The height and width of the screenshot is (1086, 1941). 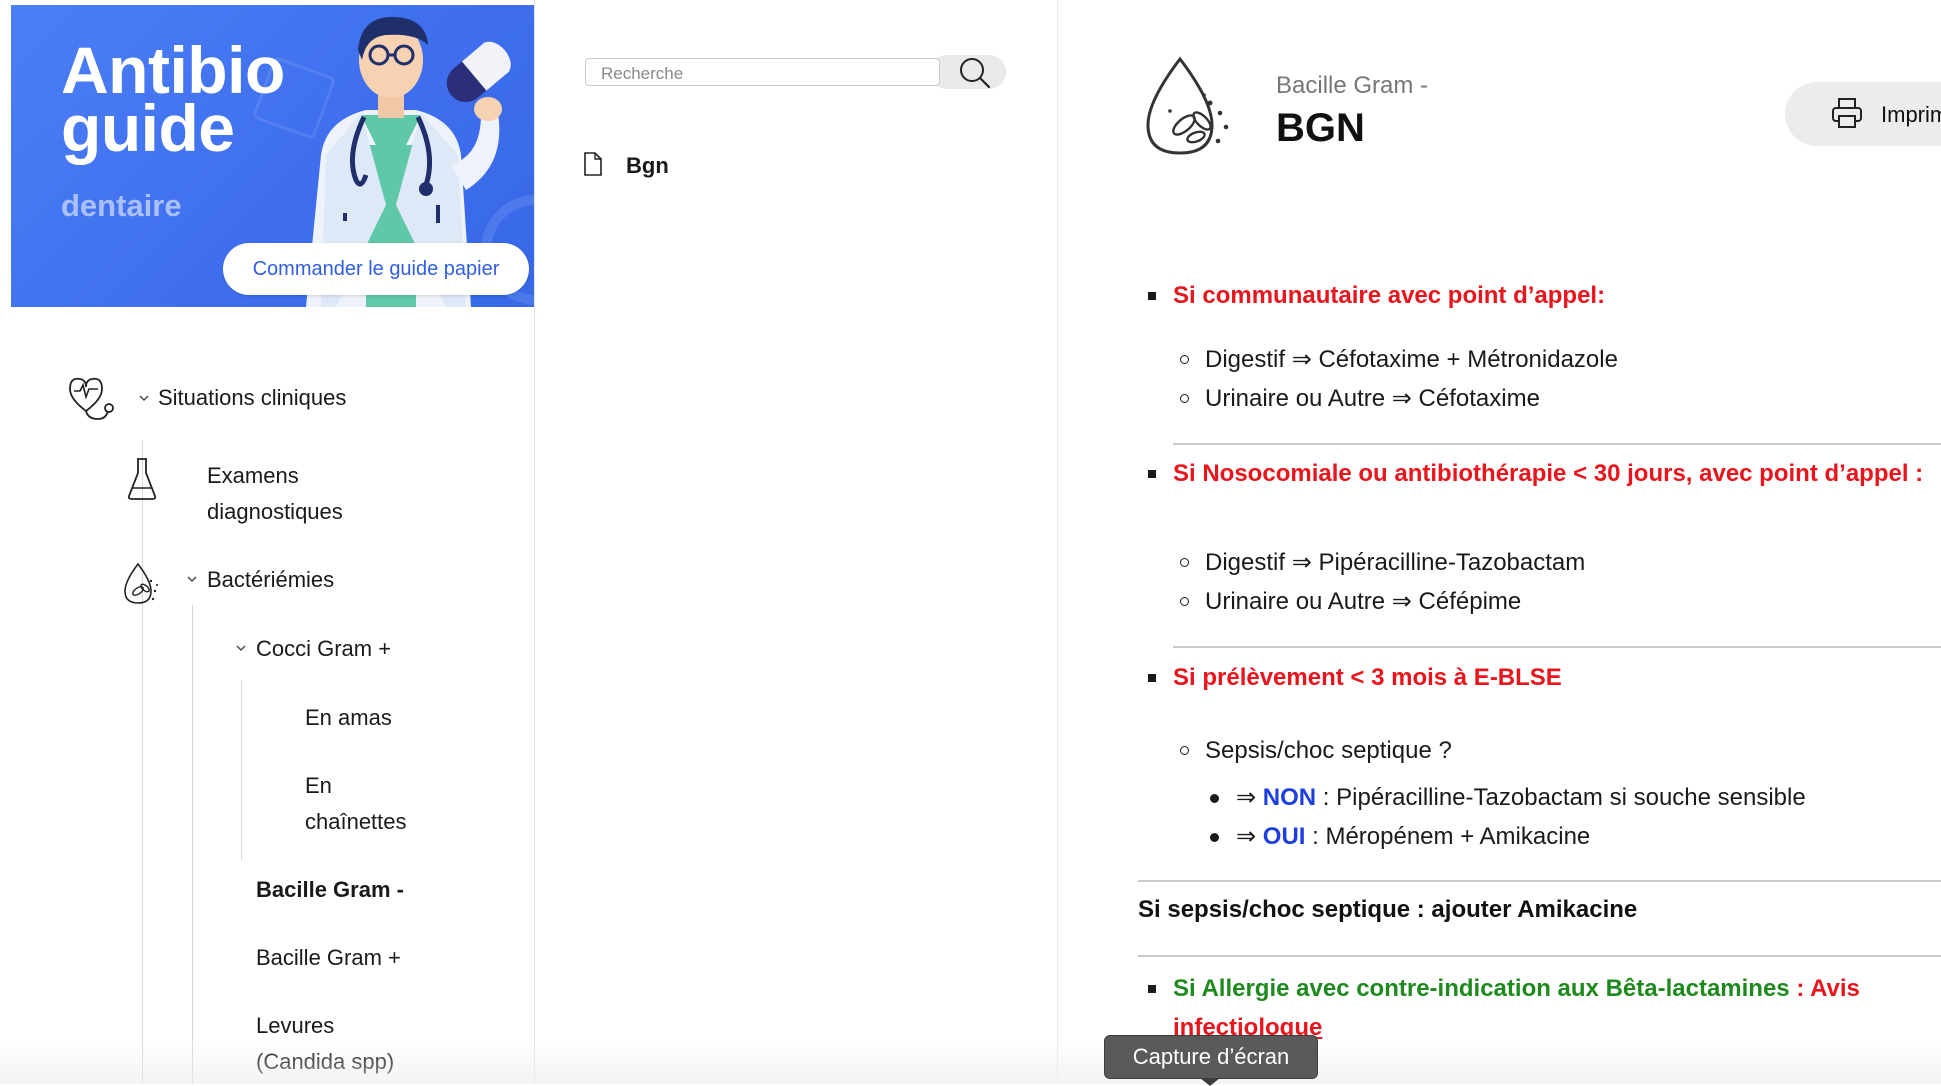 What do you see at coordinates (253, 475) in the screenshot?
I see `nav-examens-line1: Examens` at bounding box center [253, 475].